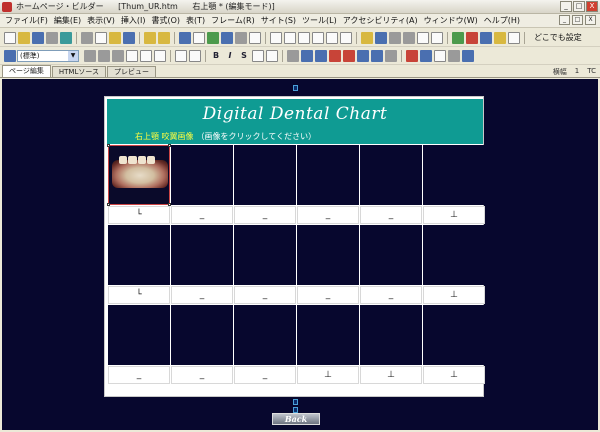 The height and width of the screenshot is (432, 600). I want to click on menu-file: ファイル(F), so click(26, 20).